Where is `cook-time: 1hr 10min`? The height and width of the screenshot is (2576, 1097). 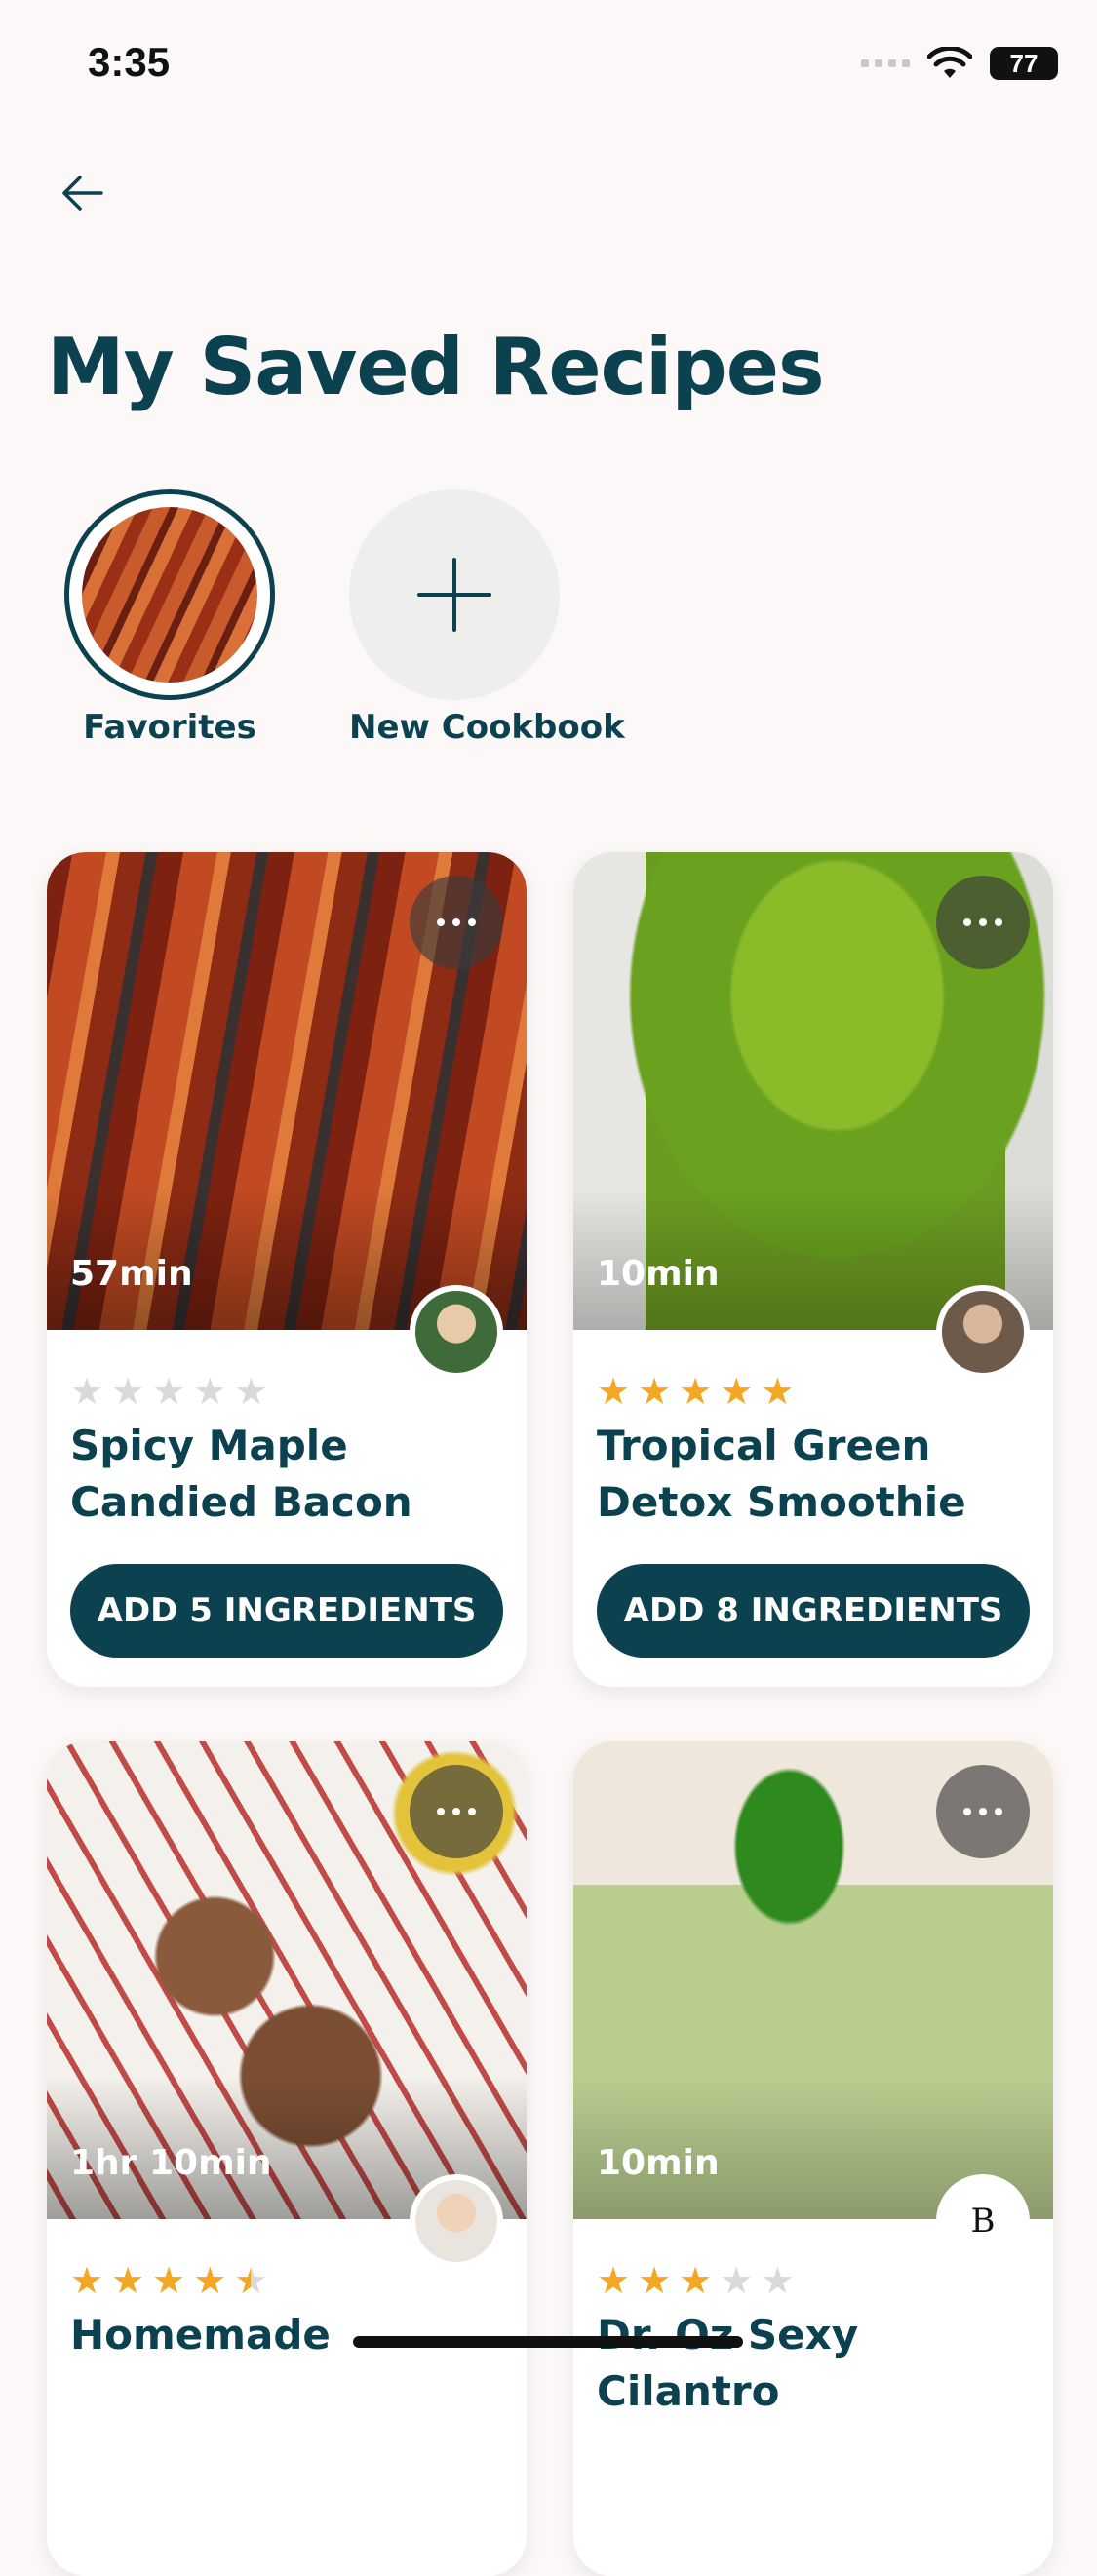
cook-time: 1hr 10min is located at coordinates (171, 2163).